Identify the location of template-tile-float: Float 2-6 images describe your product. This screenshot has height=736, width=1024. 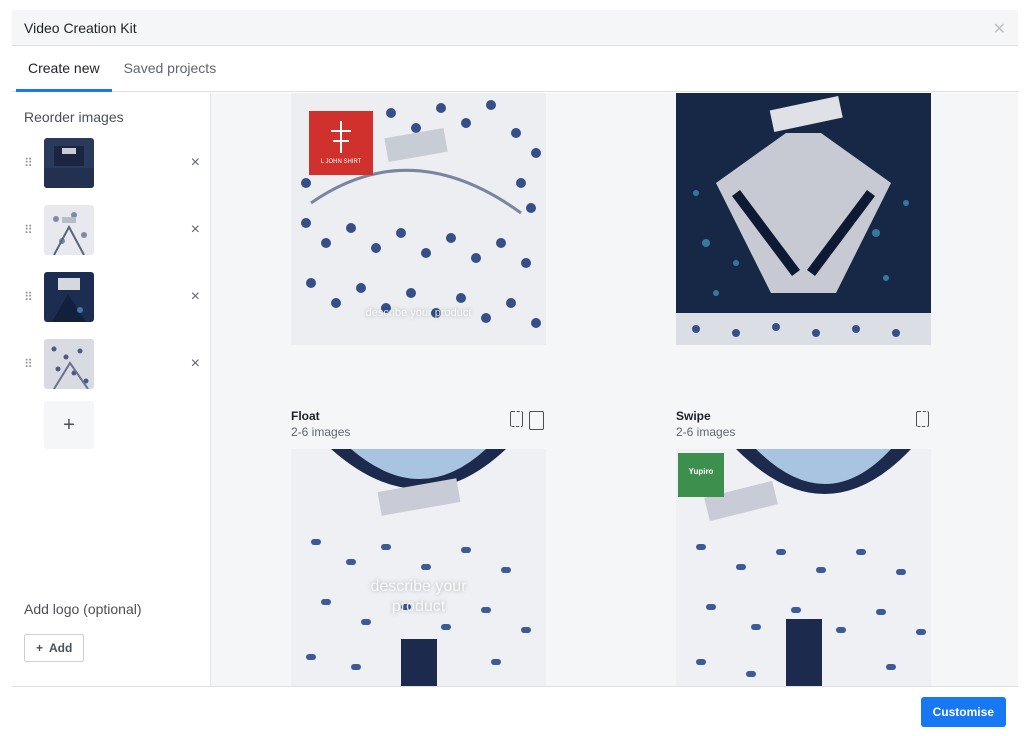
(418, 547).